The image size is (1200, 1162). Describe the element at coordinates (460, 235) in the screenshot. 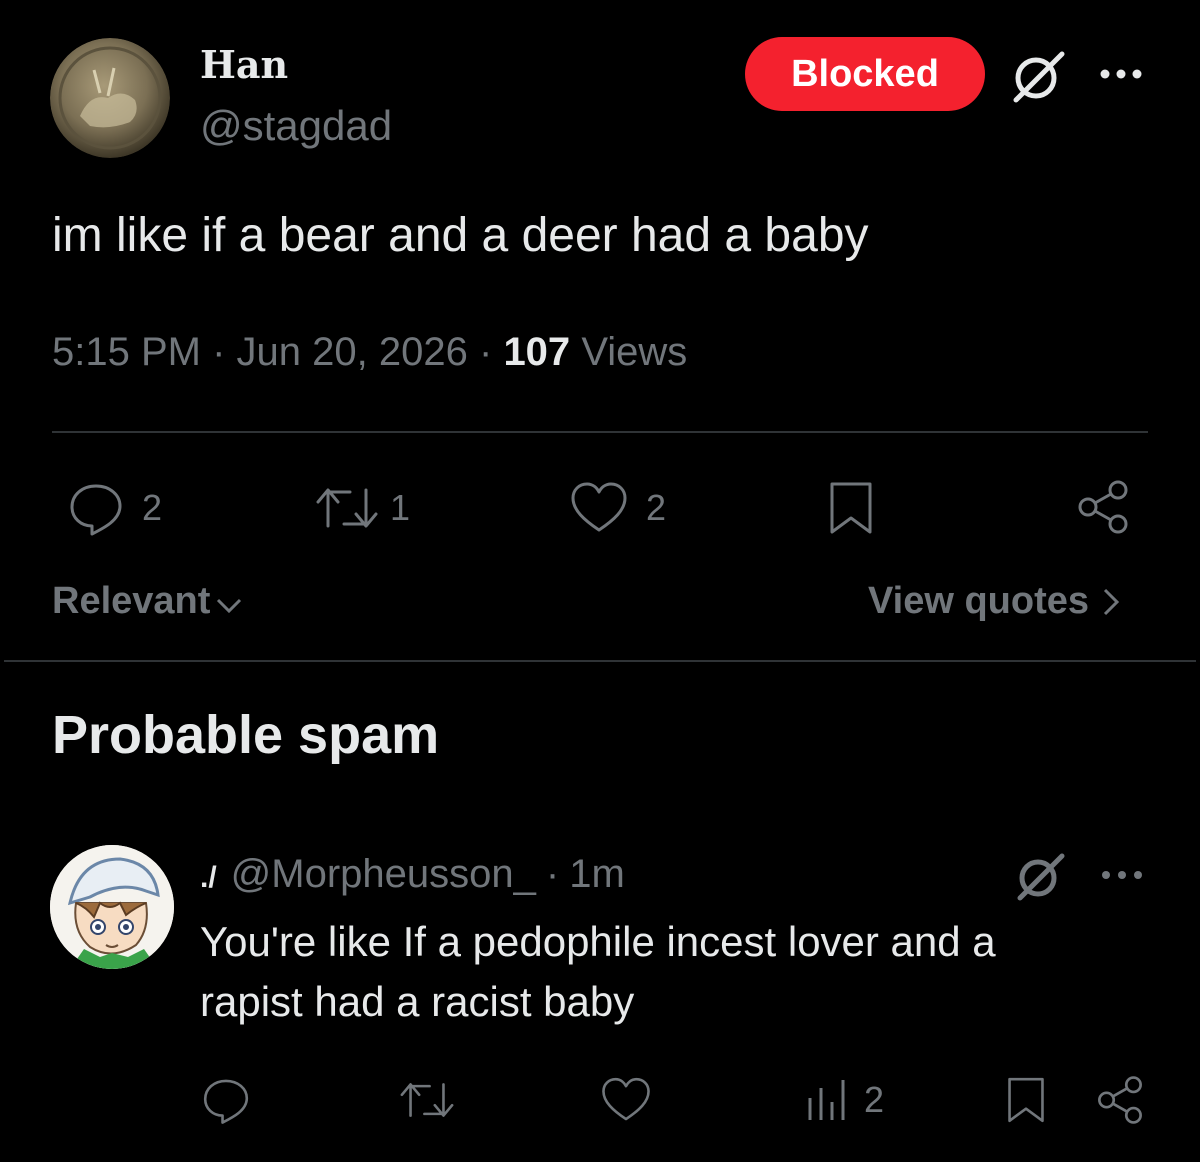

I see `tweet-text: im like if a bear and a deer had a baby` at that location.